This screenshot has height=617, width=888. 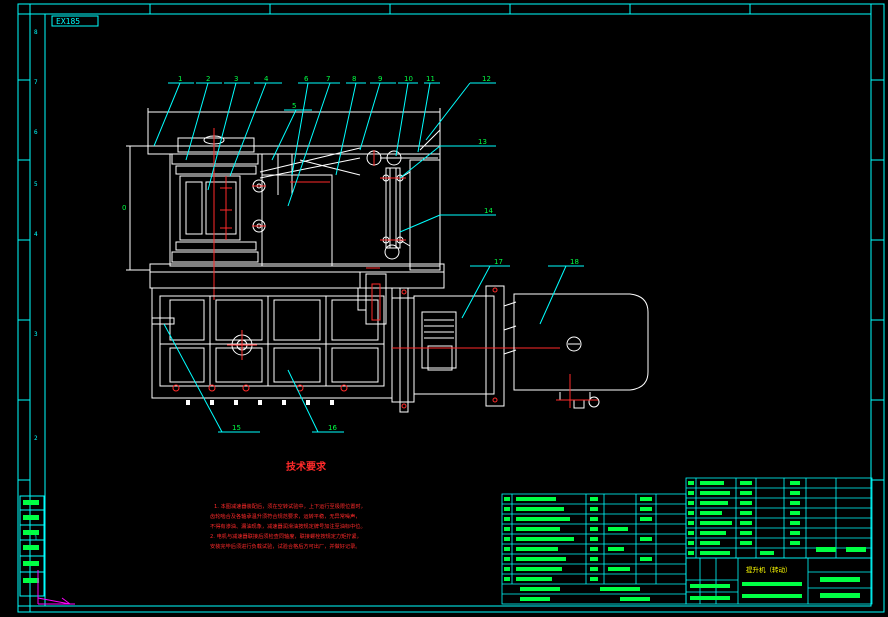 What do you see at coordinates (332, 428) in the screenshot?
I see `balloon-label: 16` at bounding box center [332, 428].